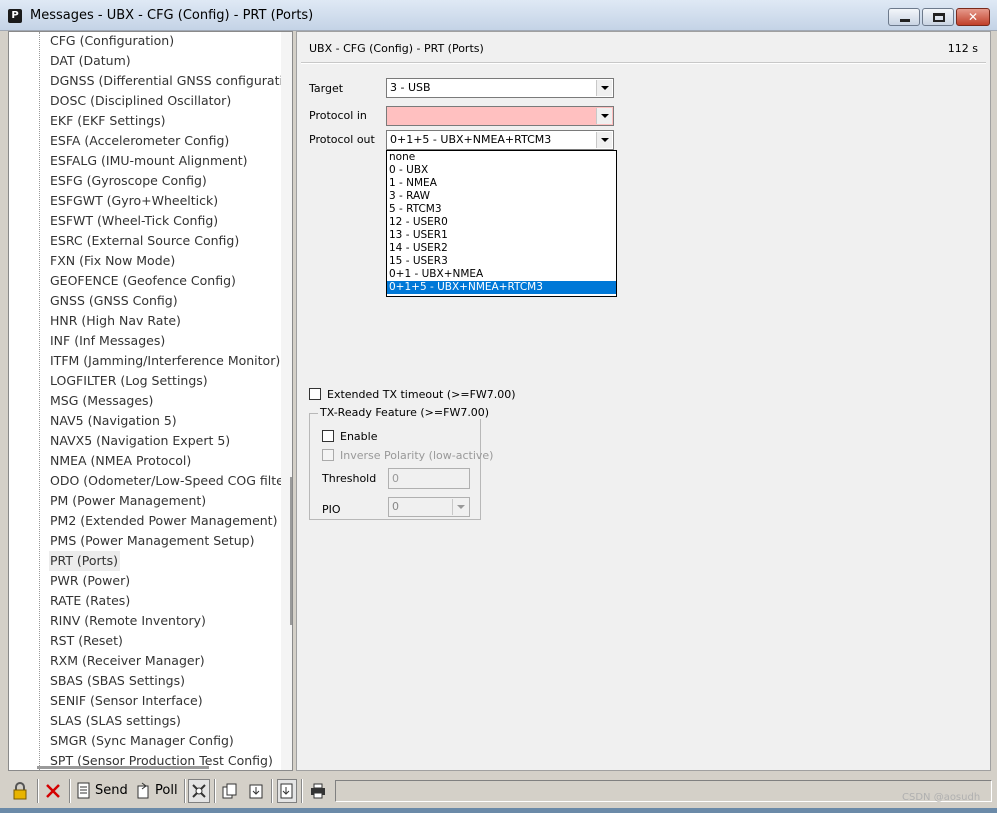 The width and height of the screenshot is (997, 813). I want to click on tree-item: RINV (Remote Inventory), so click(165, 621).